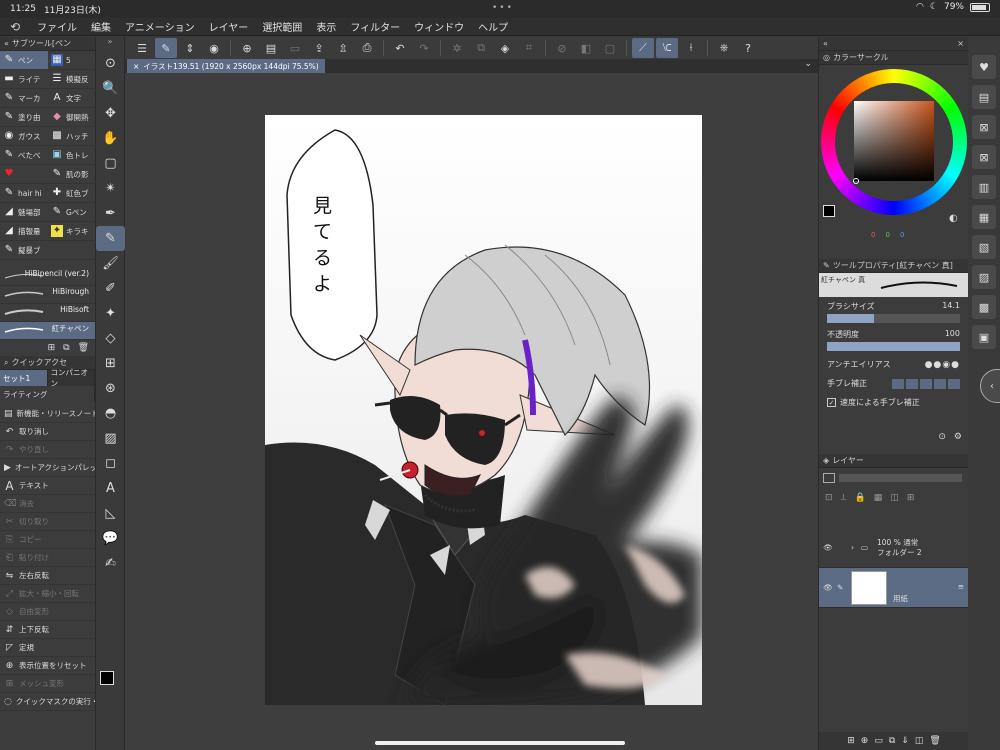  Describe the element at coordinates (984, 97) in the screenshot. I see `panel-icon: ▤` at that location.